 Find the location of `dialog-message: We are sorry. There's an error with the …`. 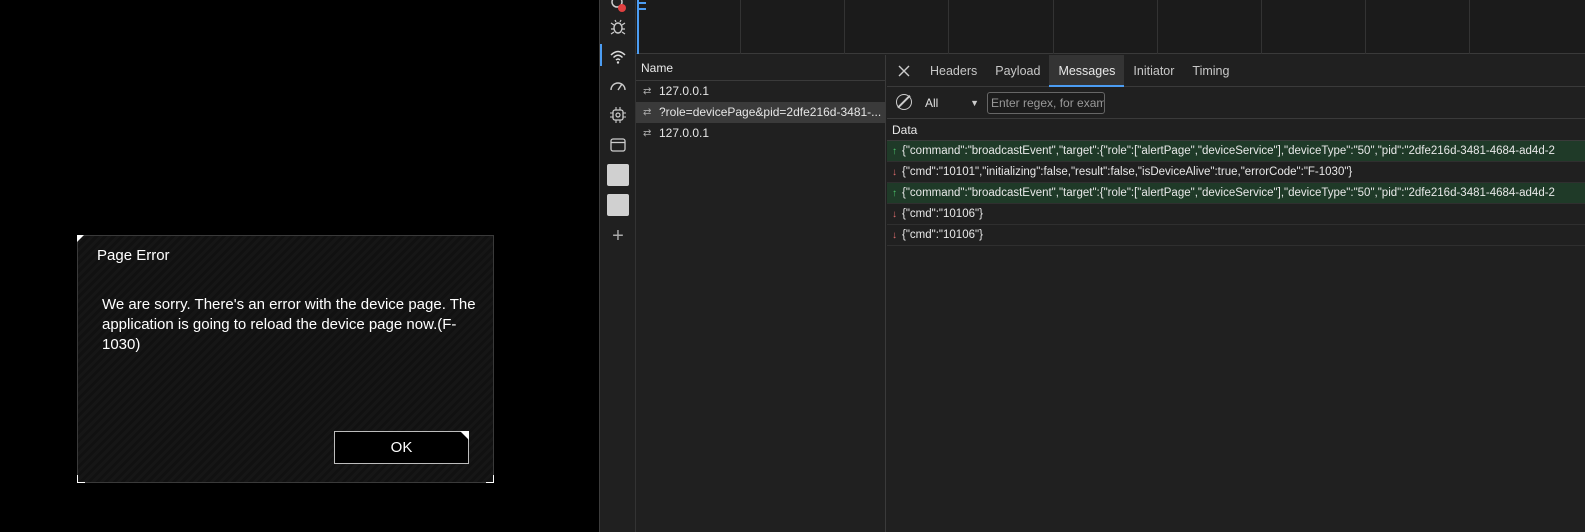

dialog-message: We are sorry. There's an error with the … is located at coordinates (289, 324).